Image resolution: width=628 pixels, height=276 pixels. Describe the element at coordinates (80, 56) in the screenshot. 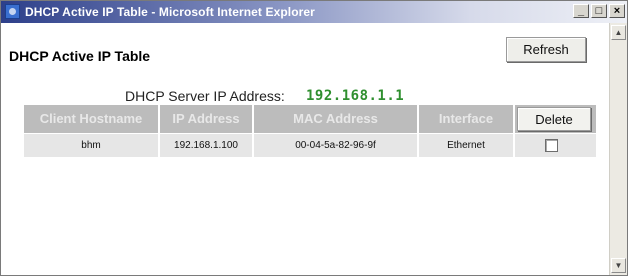

I see `page-title: DHCP Active IP Table` at that location.